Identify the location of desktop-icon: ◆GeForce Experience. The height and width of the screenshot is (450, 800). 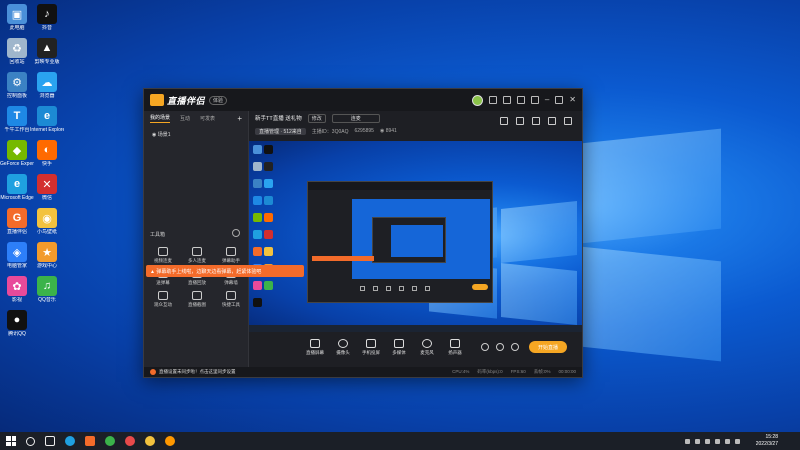
(17, 153).